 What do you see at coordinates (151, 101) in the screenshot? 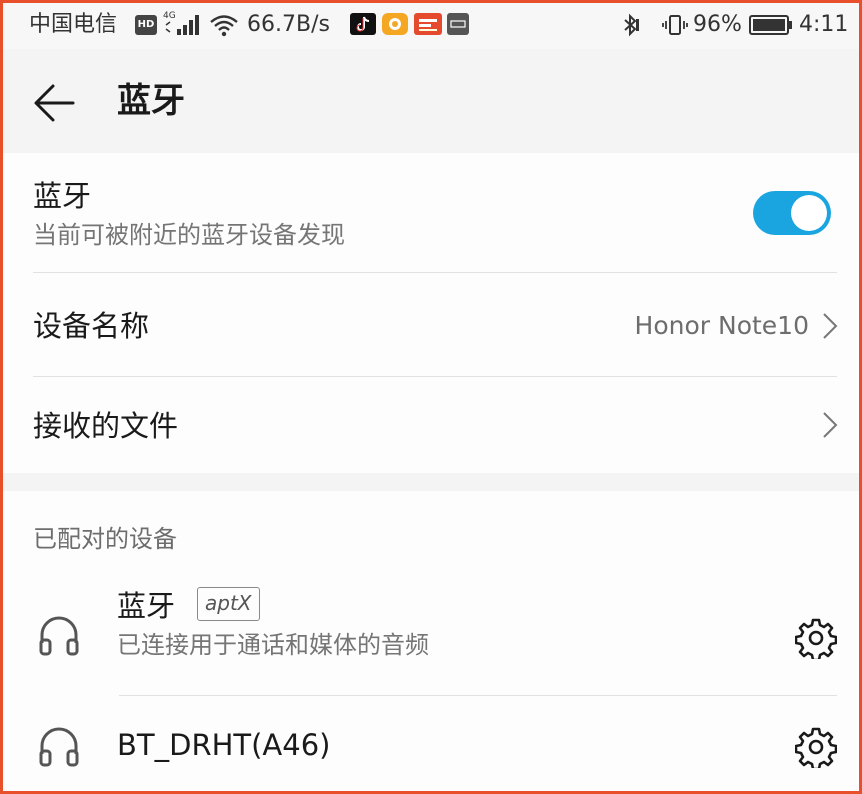
I see `page-title: 蓝牙` at bounding box center [151, 101].